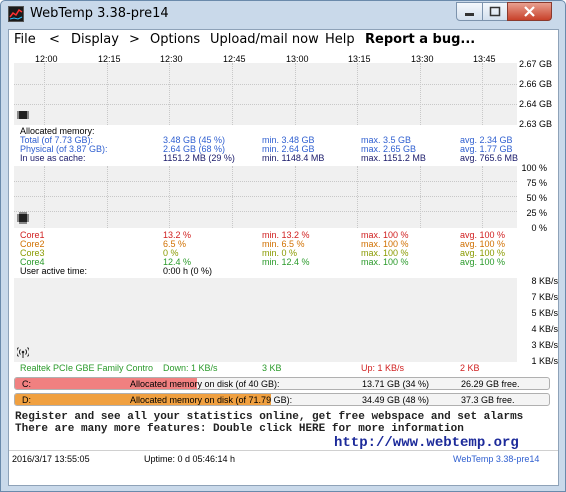 Image resolution: width=566 pixels, height=492 pixels. What do you see at coordinates (544, 345) in the screenshot?
I see `network-axis-label: 3 KB/s` at bounding box center [544, 345].